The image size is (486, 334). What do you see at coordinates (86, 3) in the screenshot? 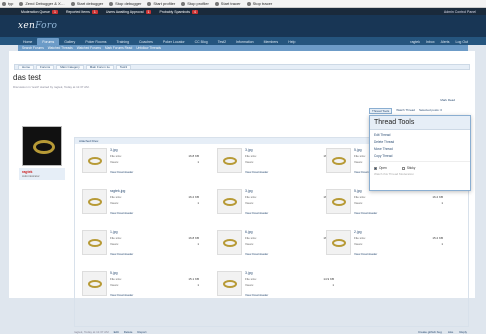
I see `bookmark-item: Start debugger` at bounding box center [86, 3].